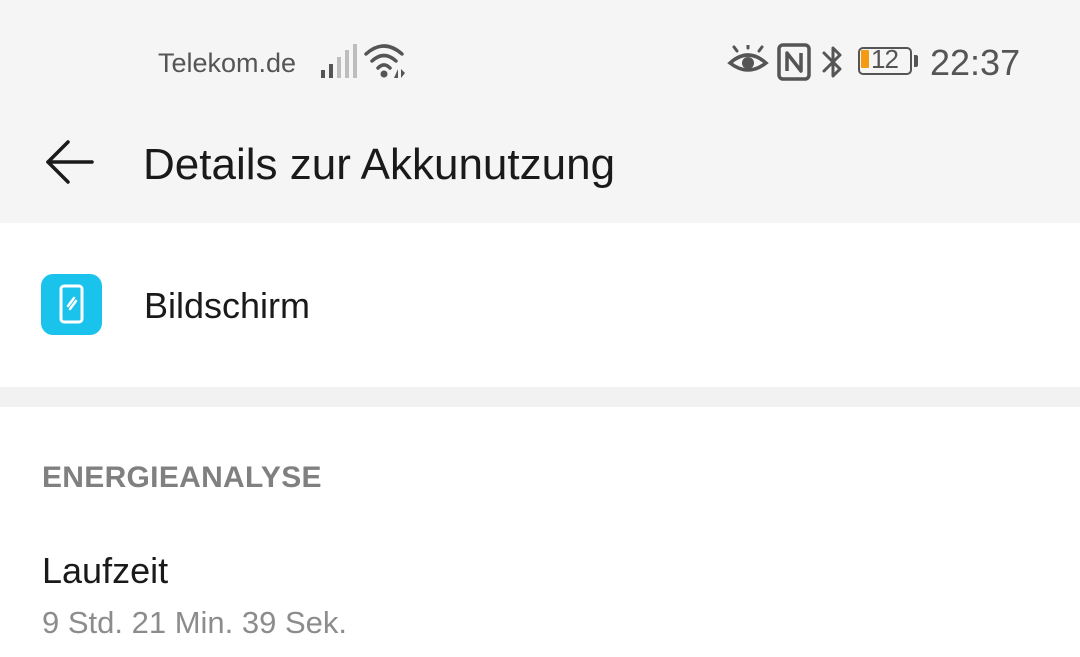 The height and width of the screenshot is (657, 1080). What do you see at coordinates (748, 61) in the screenshot?
I see `eye-comfort-icon` at bounding box center [748, 61].